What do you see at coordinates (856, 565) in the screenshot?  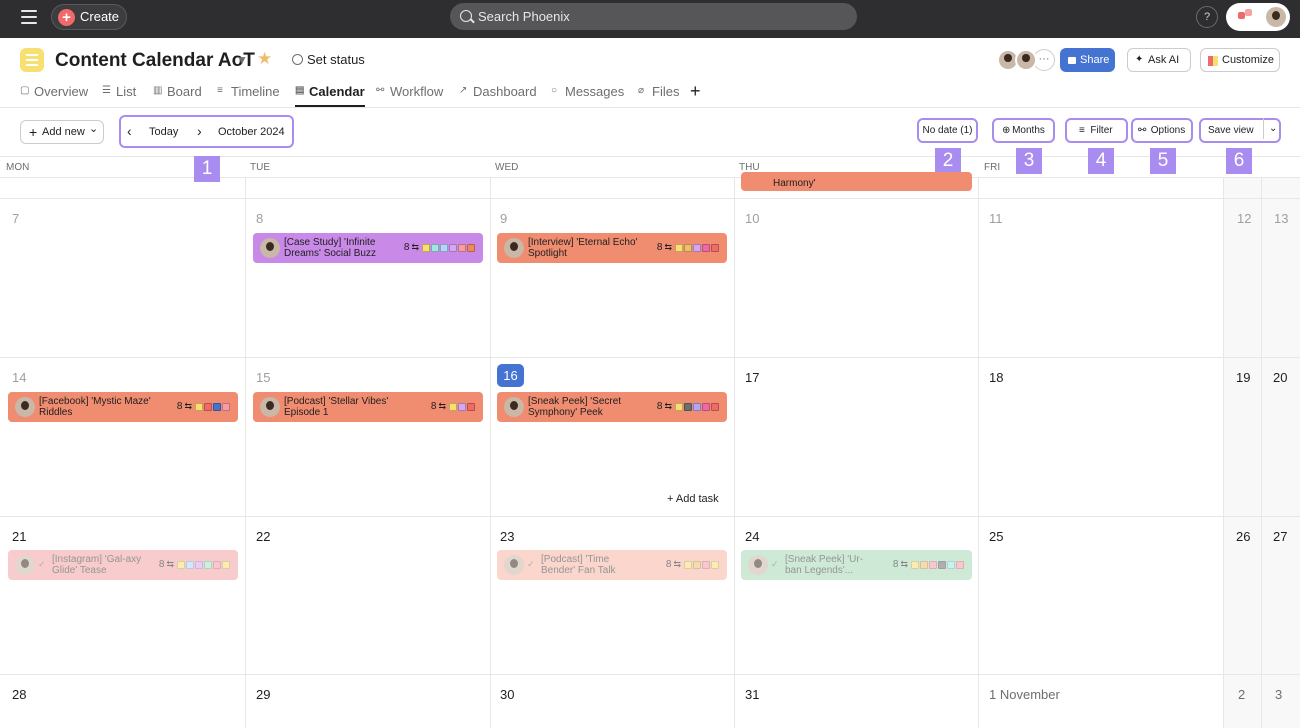 I see `task-card-completed: ✓ [Sneak Peek] 'Ur-ban Legends'... 8 ⇆` at bounding box center [856, 565].